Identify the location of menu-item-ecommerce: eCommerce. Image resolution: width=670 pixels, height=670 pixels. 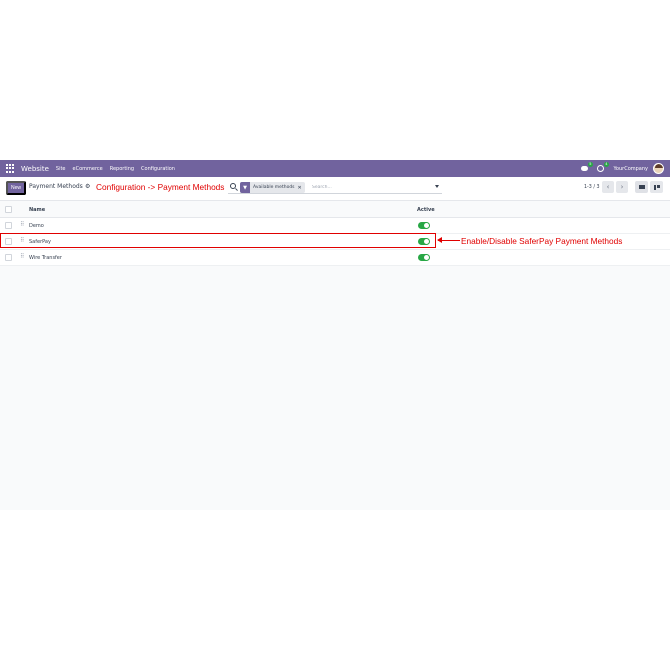
(88, 169).